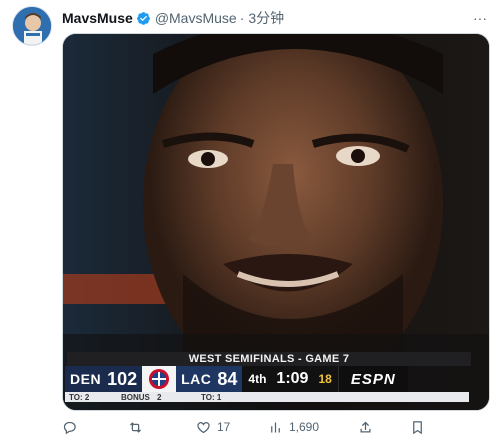 Image resolution: width=500 pixels, height=440 pixels. Describe the element at coordinates (269, 359) in the screenshot. I see `series-title: WEST SEMIFINALS - GAME 7` at that location.